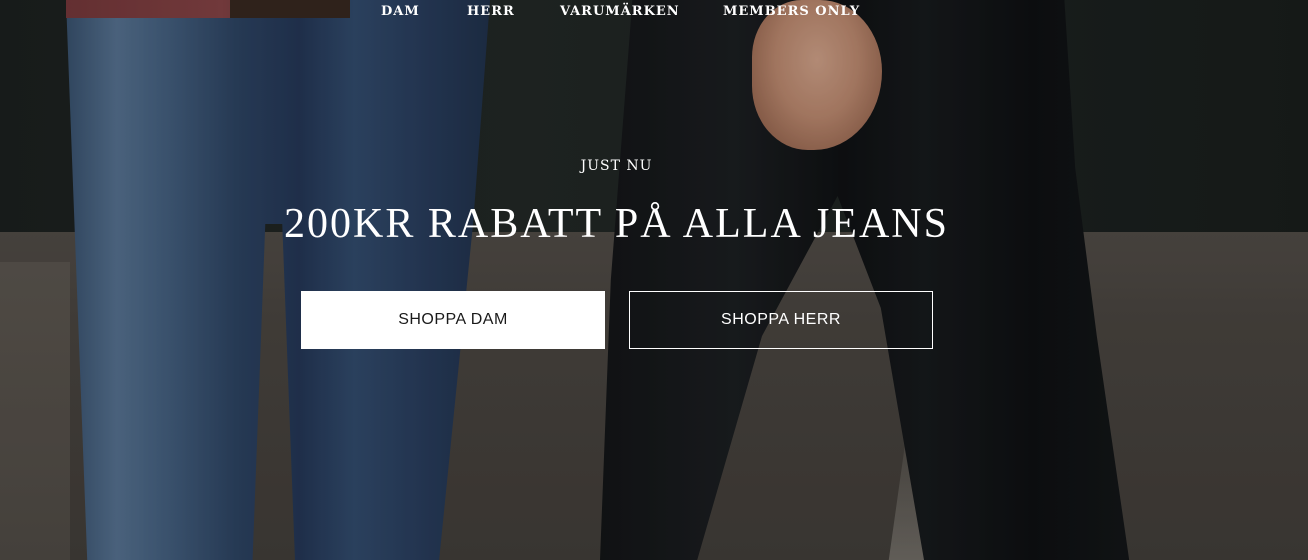 The height and width of the screenshot is (560, 1308). What do you see at coordinates (791, 12) in the screenshot?
I see `nav-item-members-only: MEMBERS ONLY` at bounding box center [791, 12].